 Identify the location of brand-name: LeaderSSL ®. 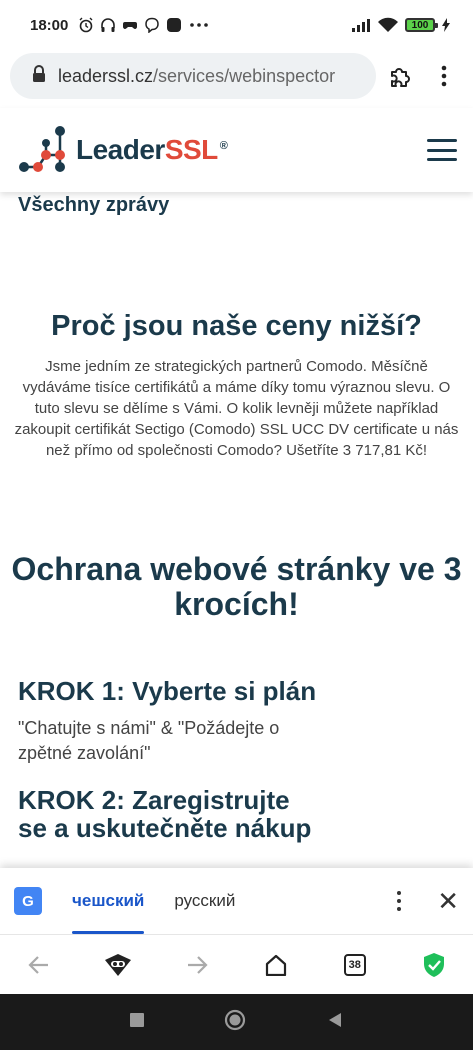
(152, 150).